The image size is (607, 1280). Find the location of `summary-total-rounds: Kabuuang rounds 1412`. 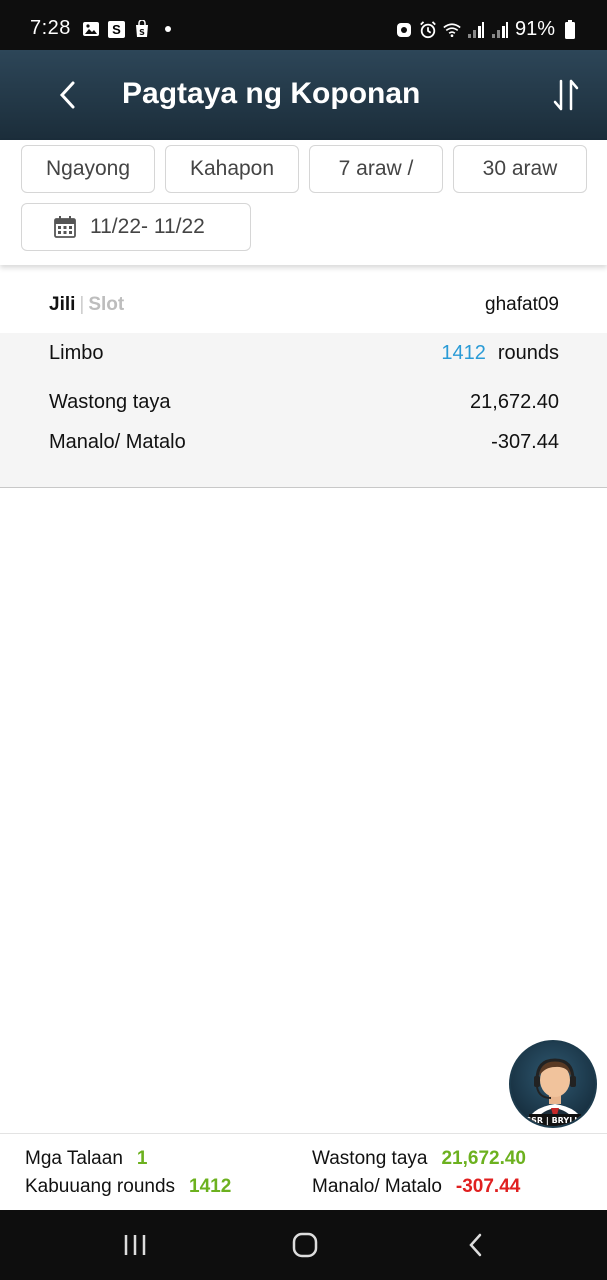

summary-total-rounds: Kabuuang rounds 1412 is located at coordinates (128, 1187).